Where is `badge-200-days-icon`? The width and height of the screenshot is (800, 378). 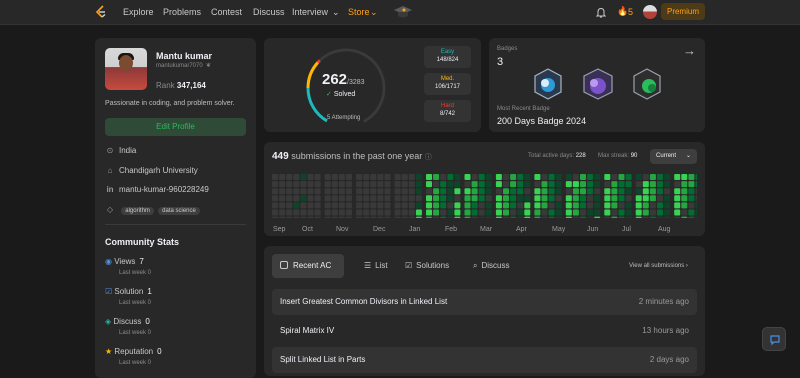
badge-200-days-icon is located at coordinates (598, 84).